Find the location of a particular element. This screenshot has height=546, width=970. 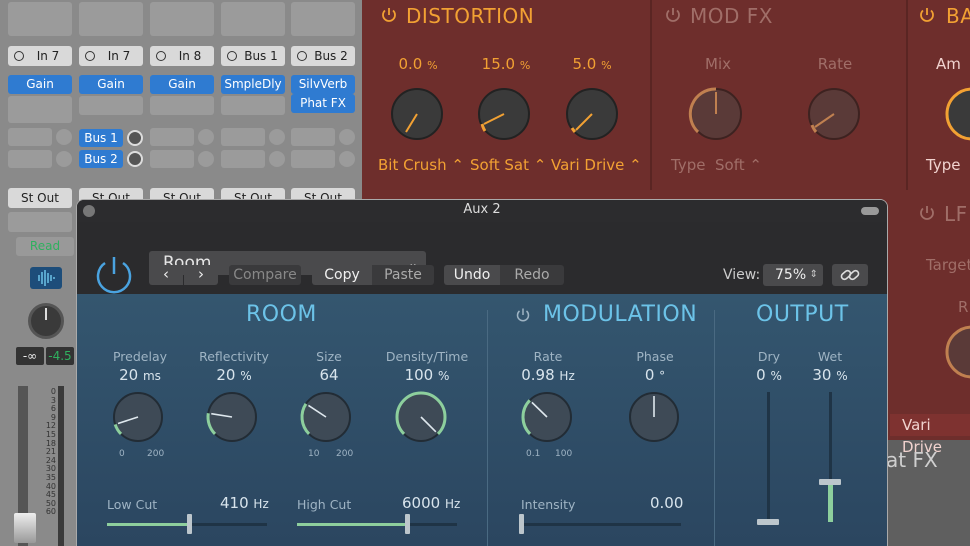

lfo-rate-knob is located at coordinates (957, 352).